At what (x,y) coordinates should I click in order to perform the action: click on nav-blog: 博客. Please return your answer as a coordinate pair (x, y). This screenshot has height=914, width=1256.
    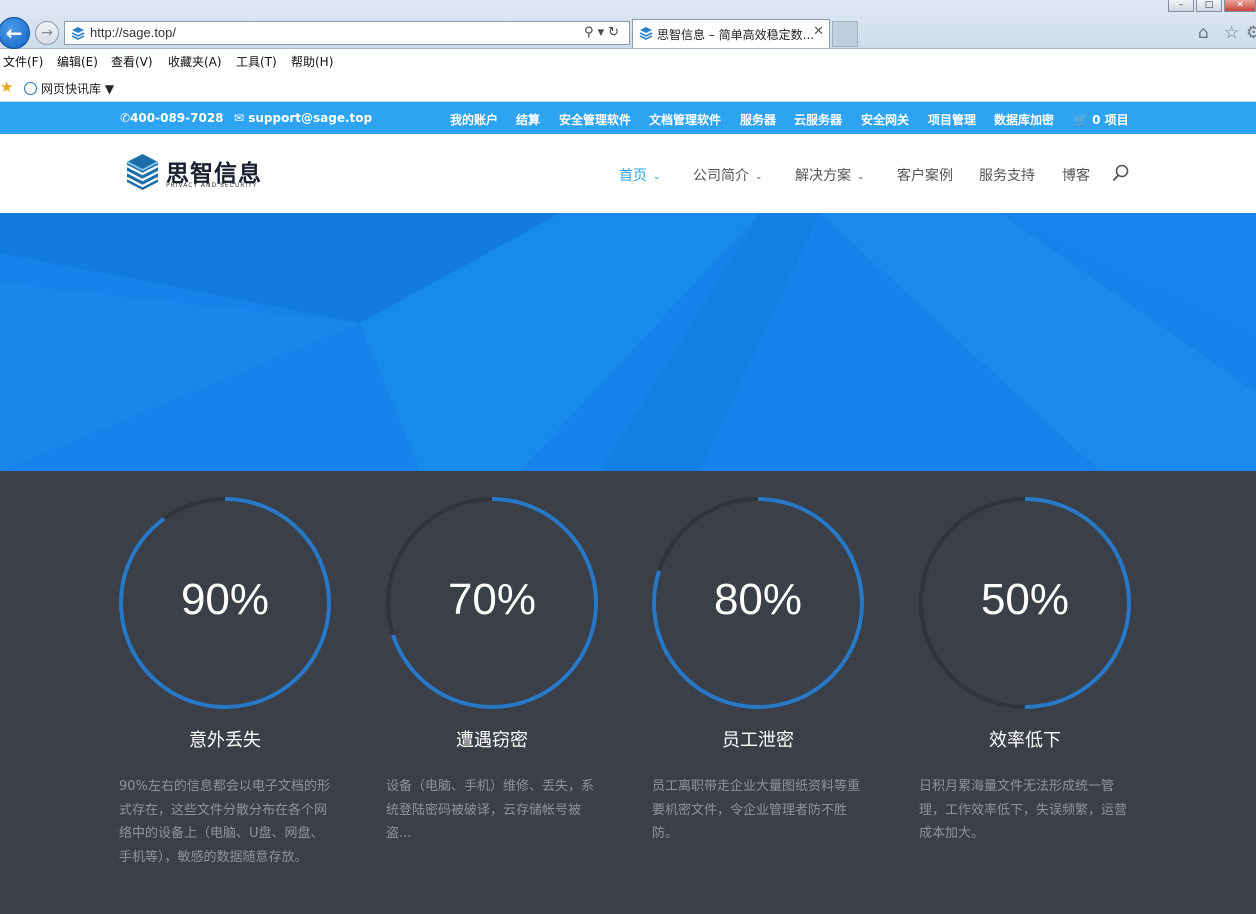
    Looking at the image, I should click on (1076, 175).